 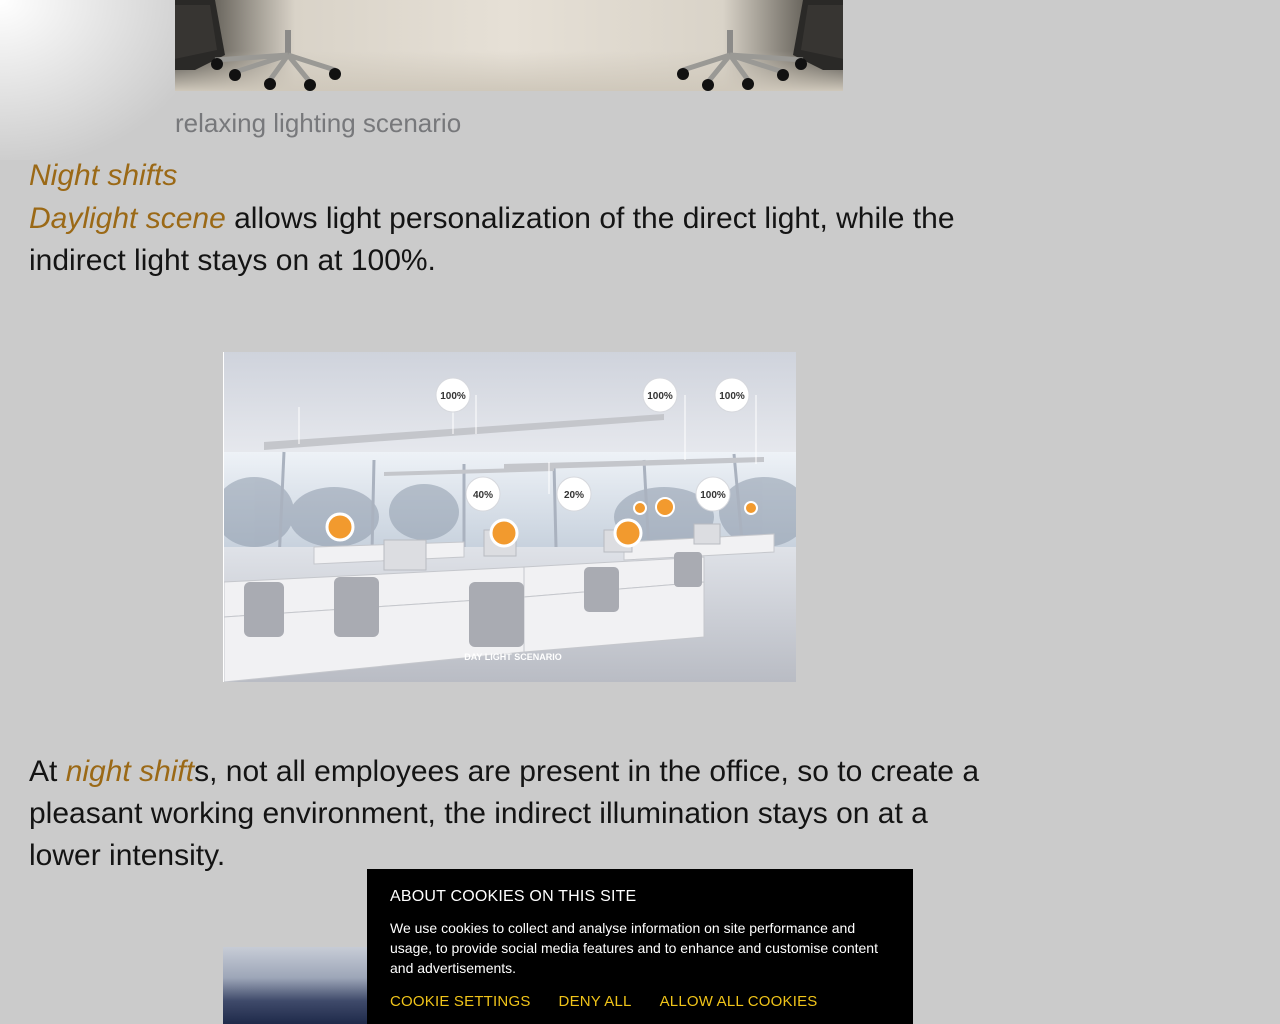 I want to click on office-chair-left, so click(x=258, y=45).